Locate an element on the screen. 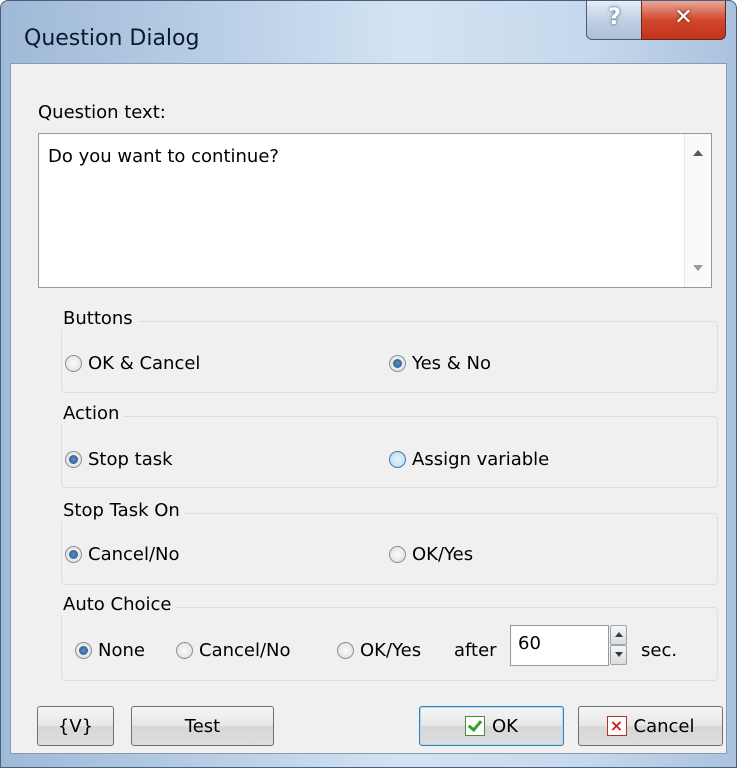 The width and height of the screenshot is (737, 768). seconds-unit-label: sec. is located at coordinates (659, 650).